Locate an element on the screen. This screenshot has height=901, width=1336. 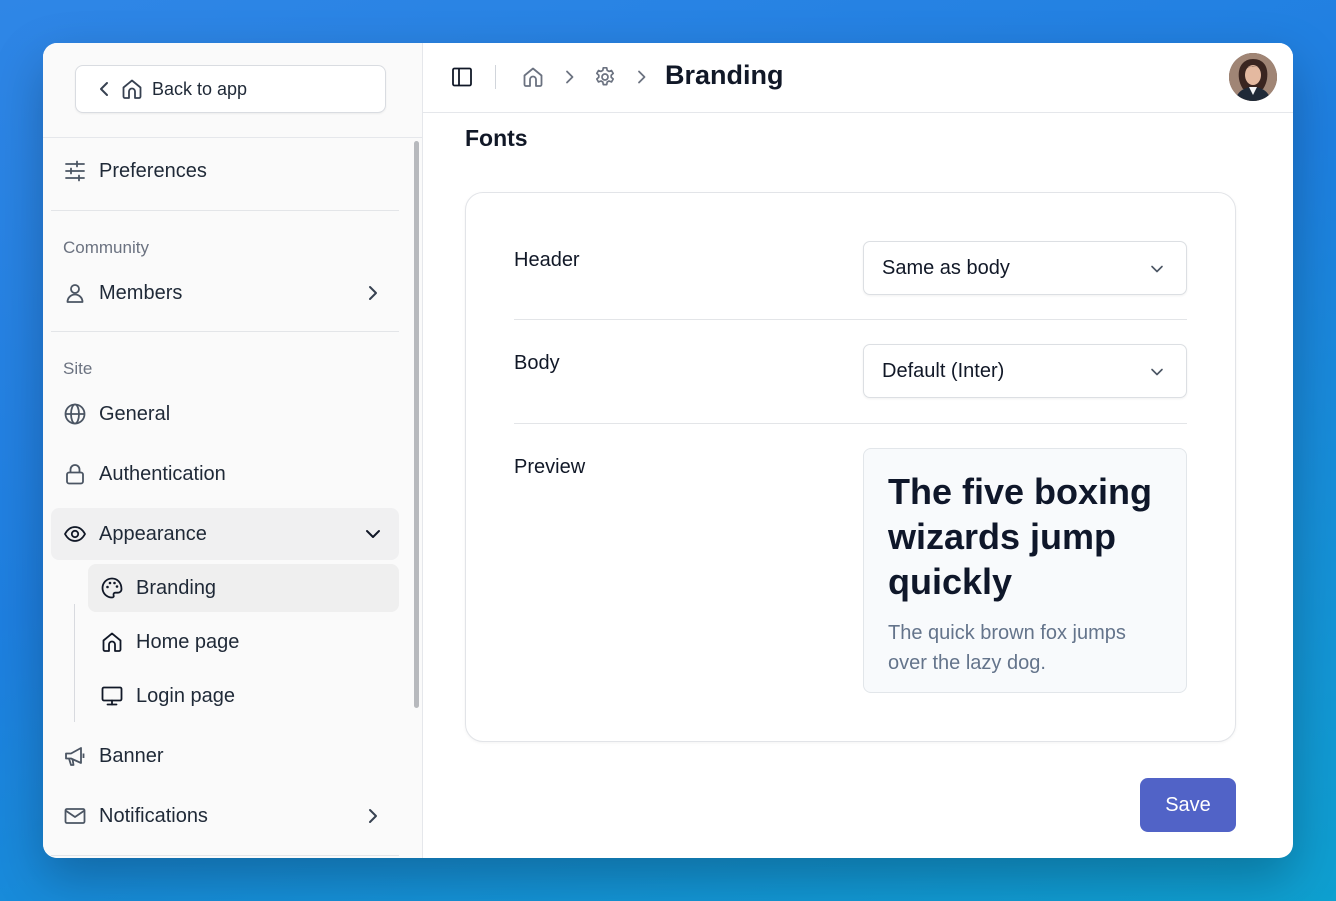
back-to-app-label: Back to app is located at coordinates (200, 88).